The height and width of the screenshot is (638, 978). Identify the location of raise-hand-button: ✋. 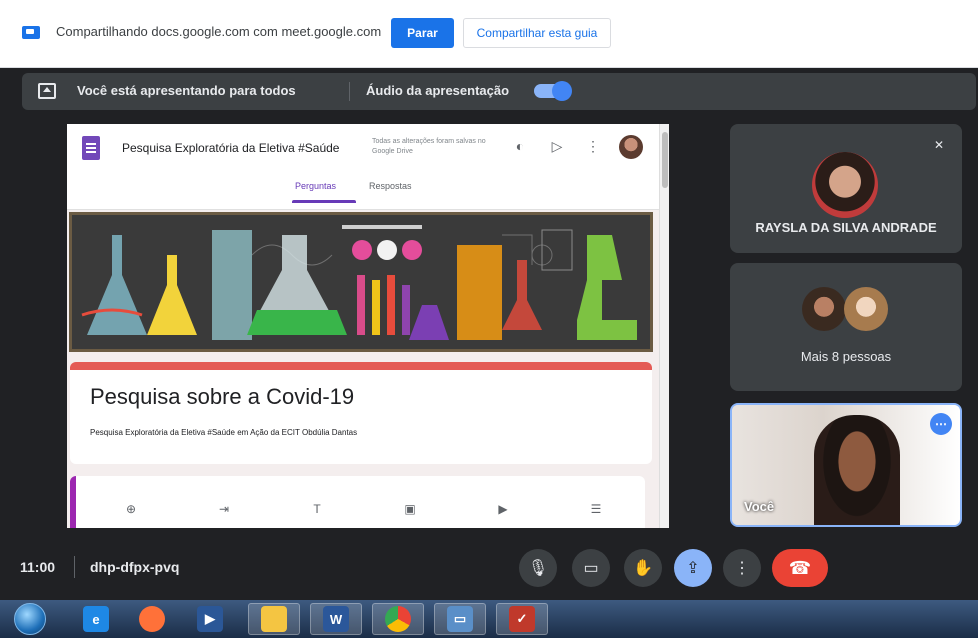
(643, 568).